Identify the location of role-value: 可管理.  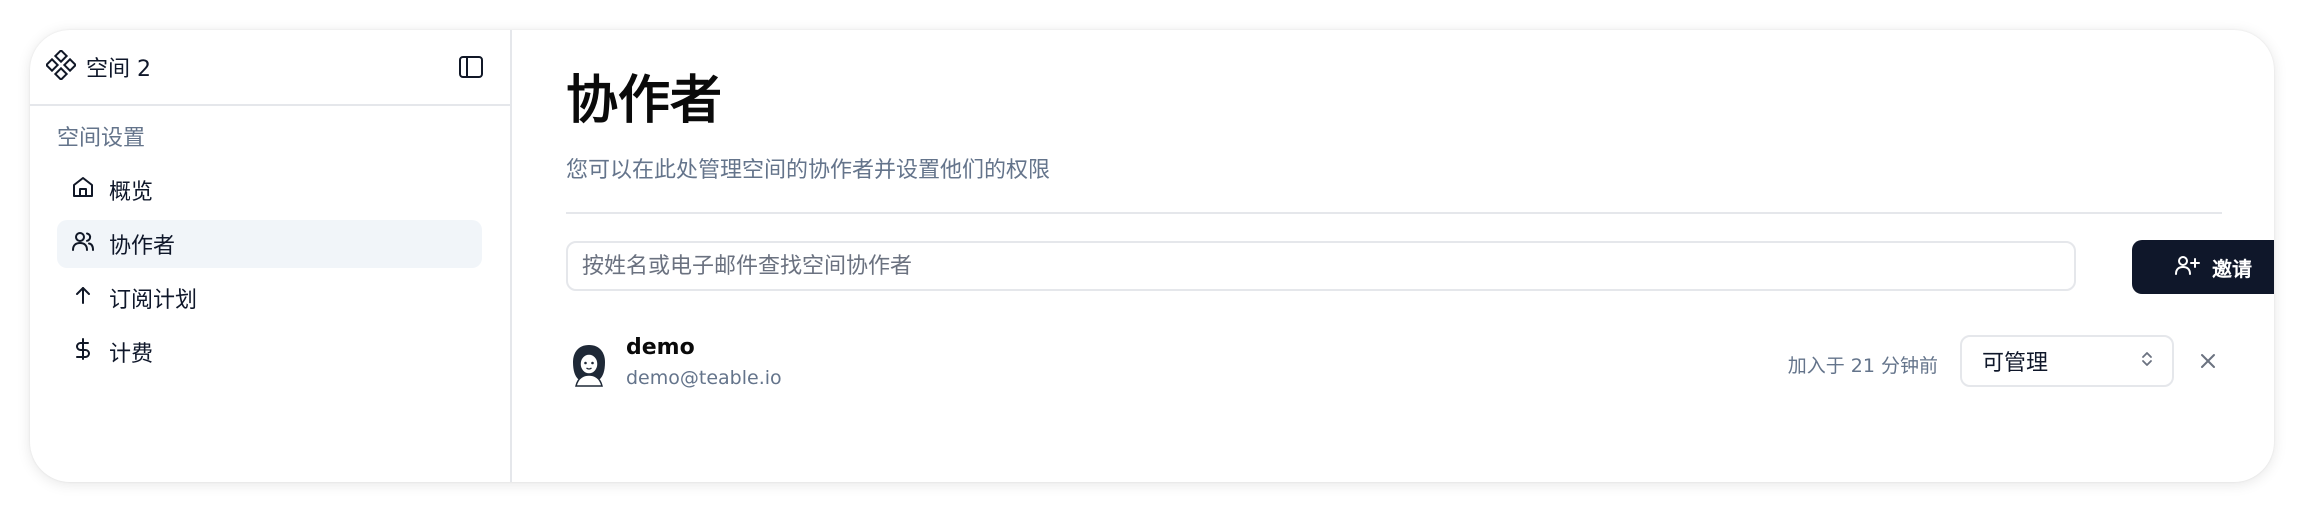
(2015, 363).